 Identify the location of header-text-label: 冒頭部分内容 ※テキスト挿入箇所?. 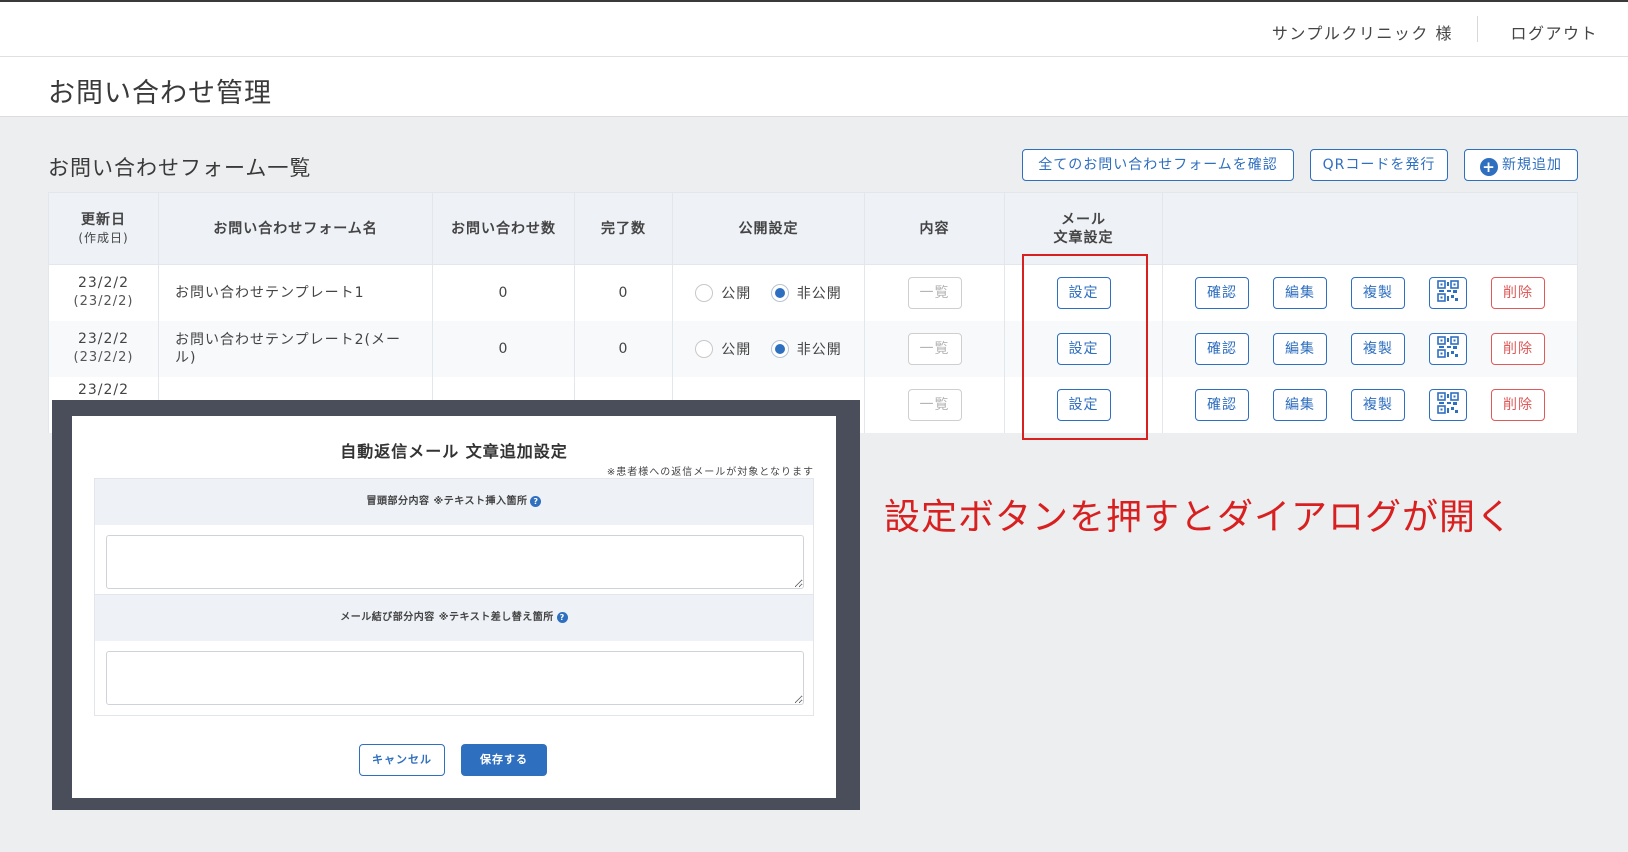
(454, 502).